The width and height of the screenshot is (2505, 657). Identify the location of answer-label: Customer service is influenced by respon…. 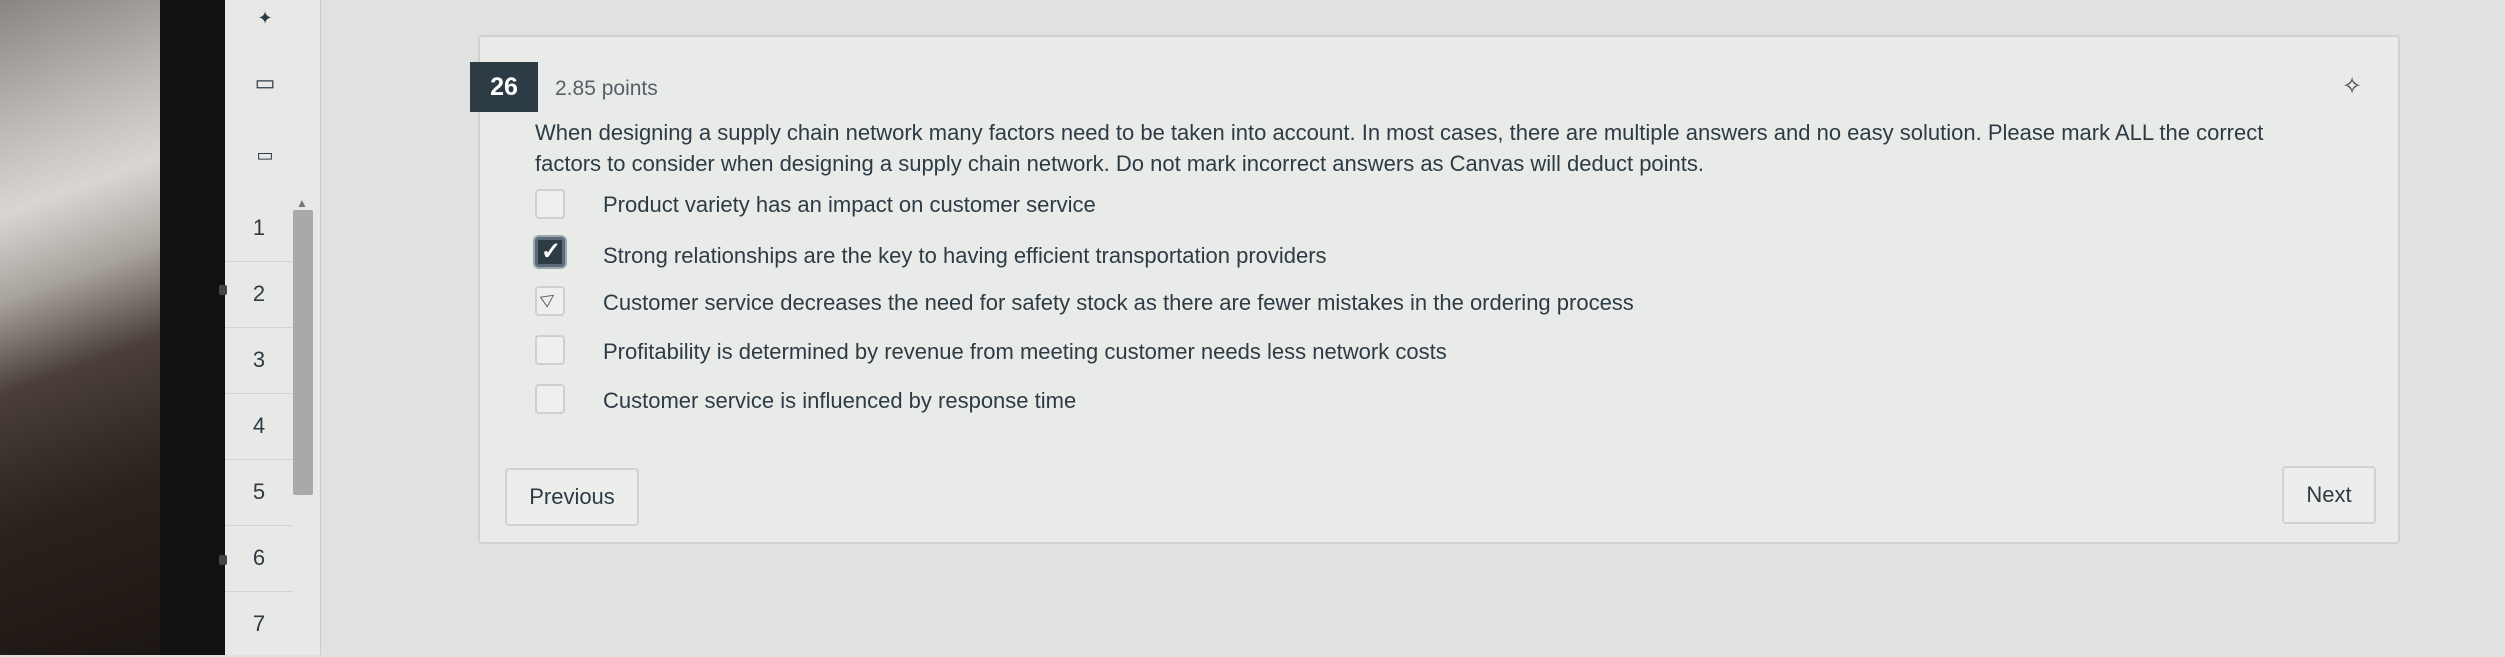
(840, 400).